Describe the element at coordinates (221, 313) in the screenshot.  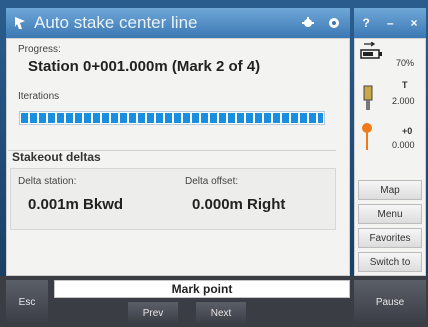
I see `next-button: Next` at that location.